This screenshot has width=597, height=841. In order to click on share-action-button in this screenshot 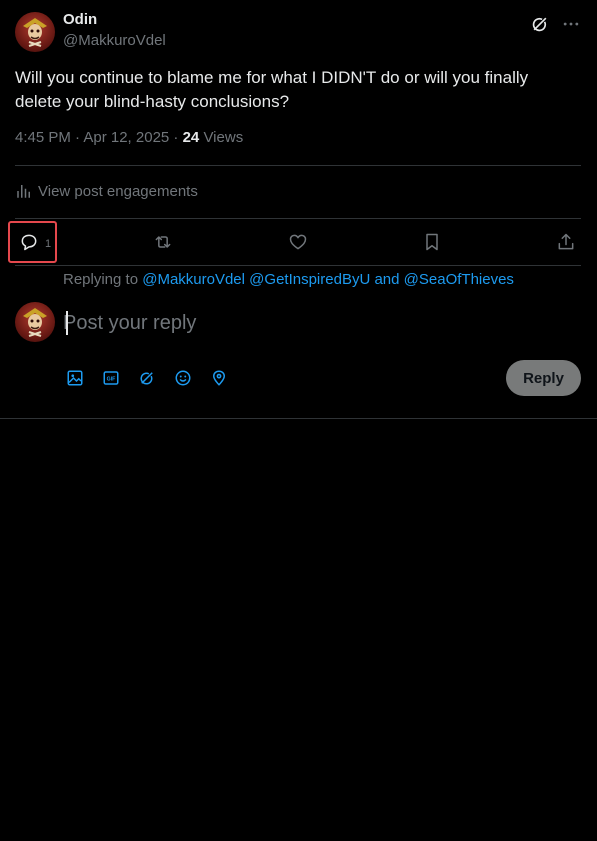, I will do `click(566, 242)`.